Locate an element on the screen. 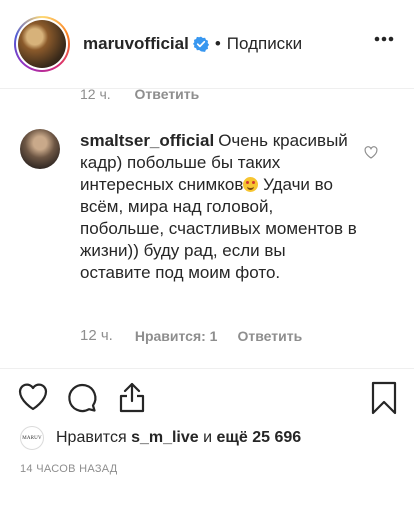 The width and height of the screenshot is (414, 512). commenter-avatar is located at coordinates (40, 149).